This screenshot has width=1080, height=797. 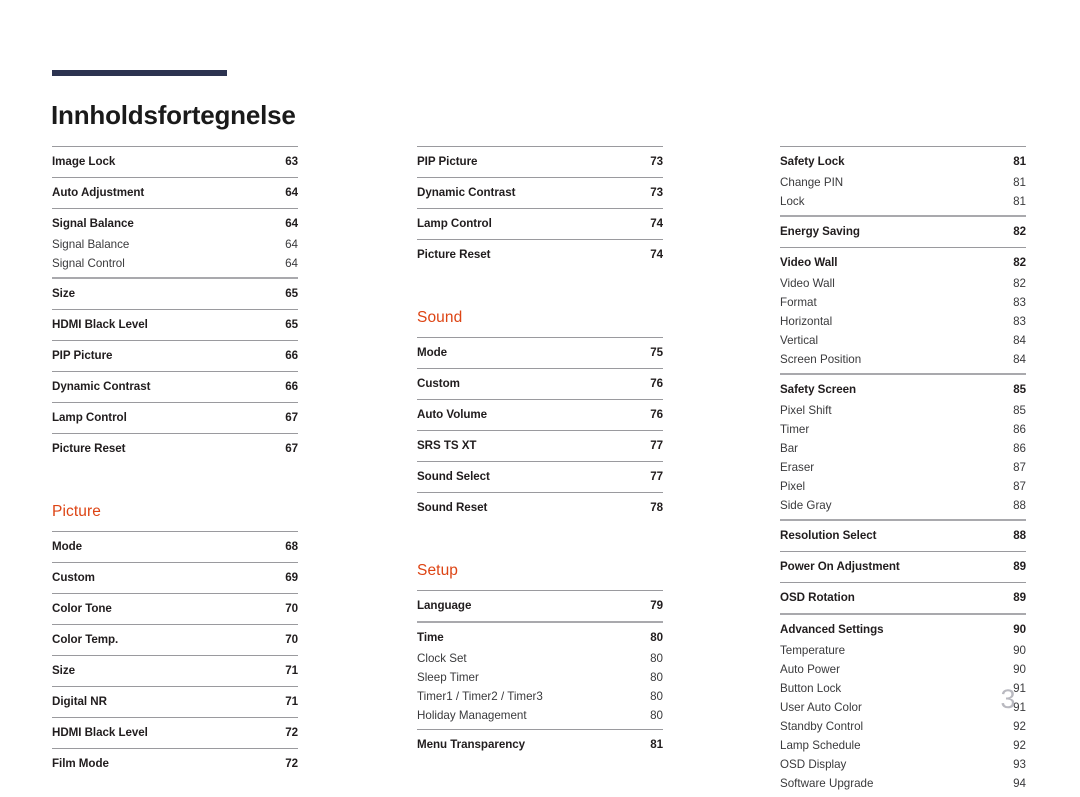 I want to click on toc-entry: Auto Volume 76, so click(x=540, y=415).